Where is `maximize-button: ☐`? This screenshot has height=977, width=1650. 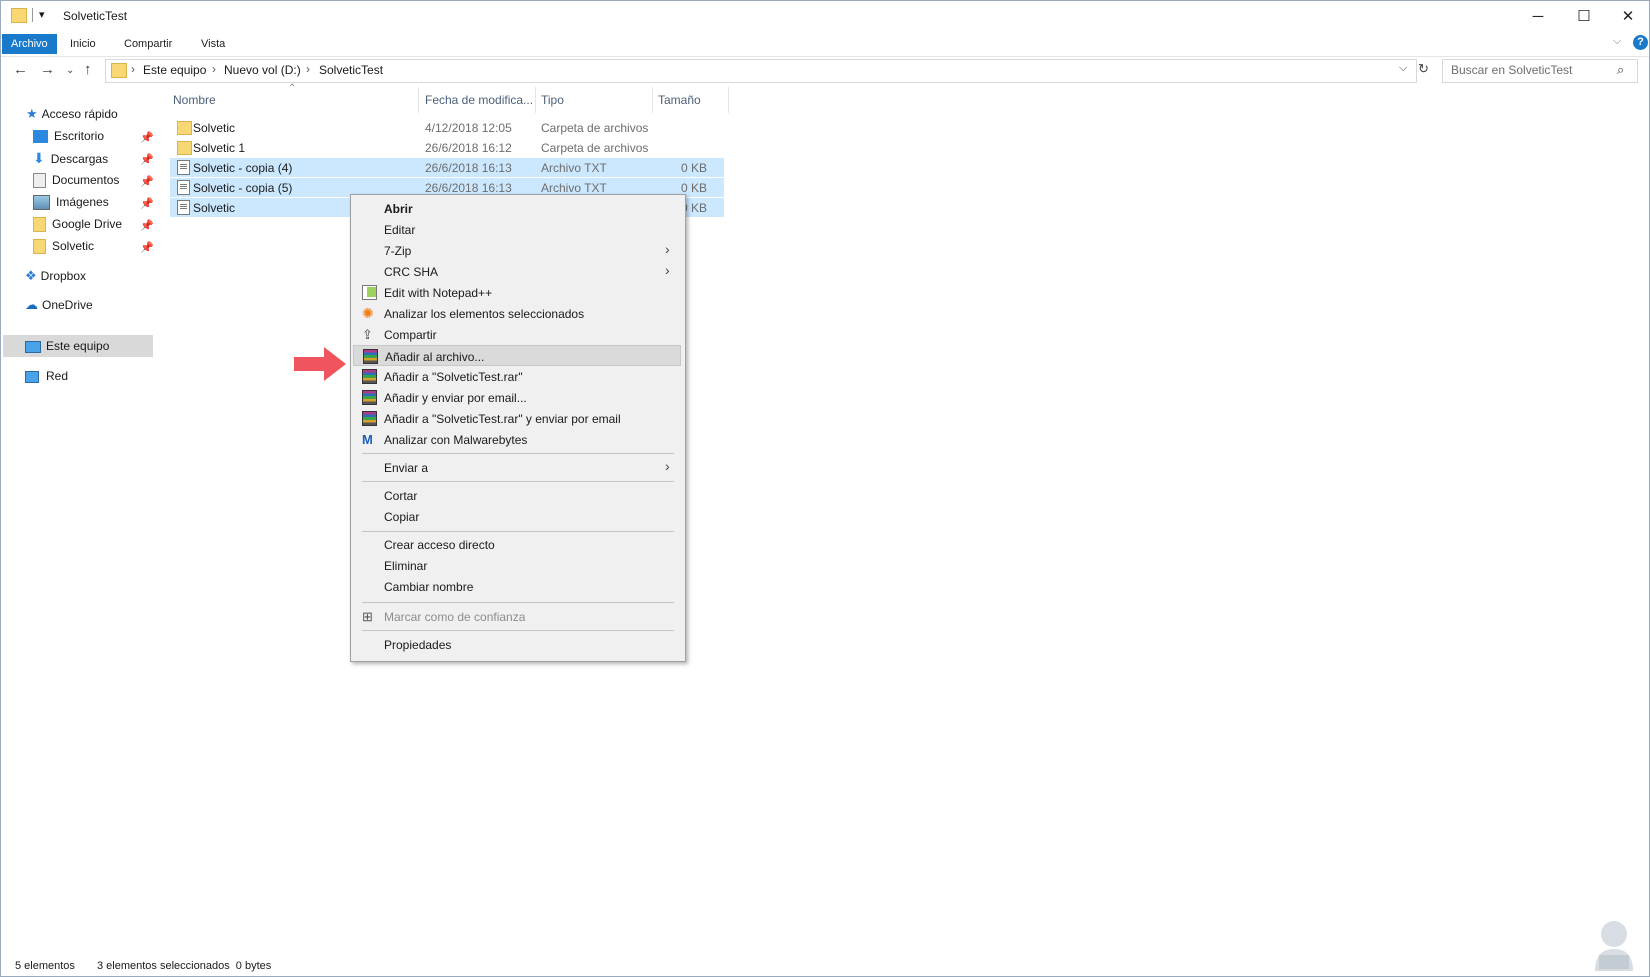
maximize-button: ☐ is located at coordinates (1584, 16).